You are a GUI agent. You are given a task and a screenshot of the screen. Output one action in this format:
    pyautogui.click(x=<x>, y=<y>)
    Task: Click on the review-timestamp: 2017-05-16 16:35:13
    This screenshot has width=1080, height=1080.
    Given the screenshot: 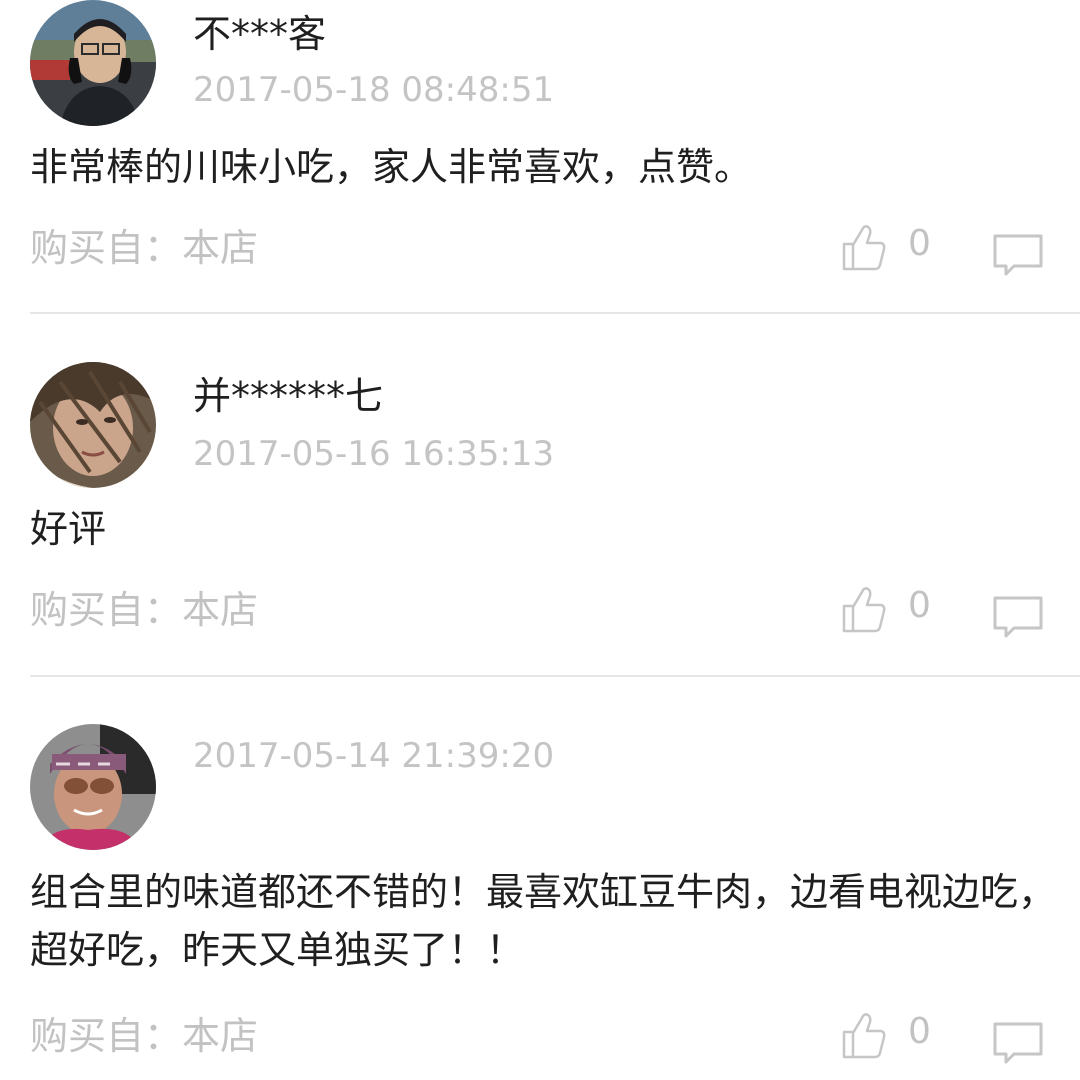 What is the action you would take?
    pyautogui.click(x=374, y=454)
    